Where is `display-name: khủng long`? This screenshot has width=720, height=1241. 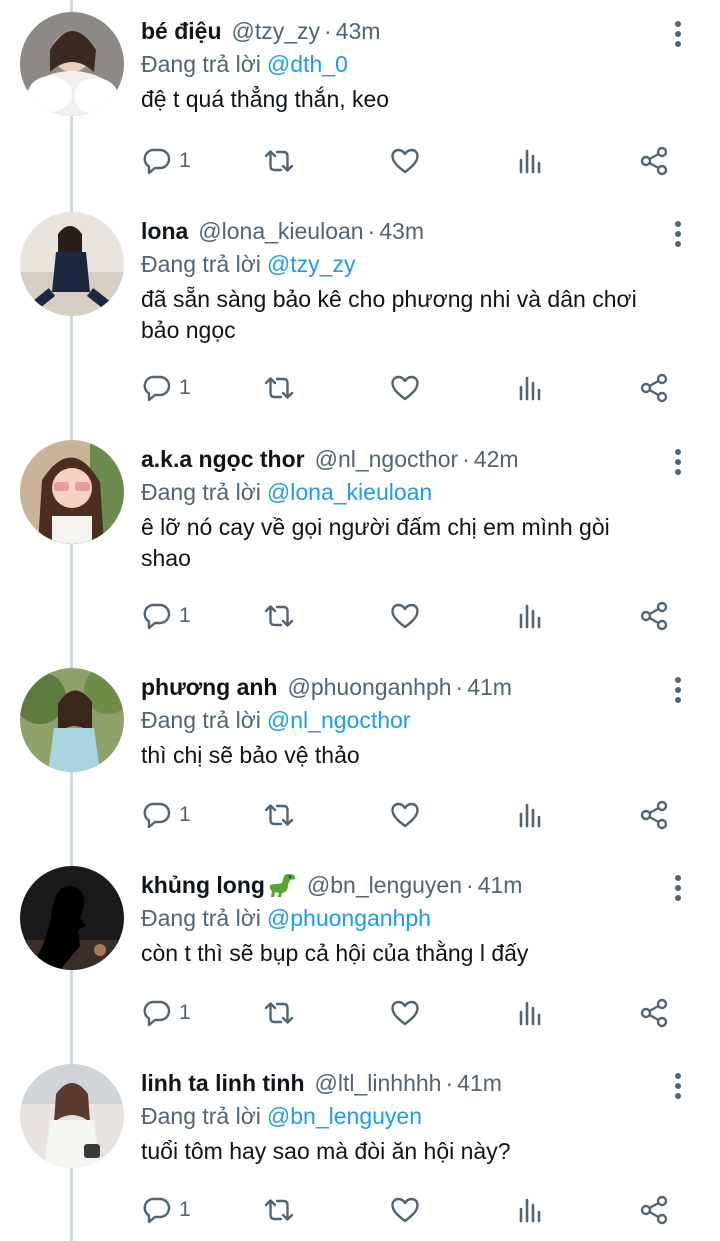 display-name: khủng long is located at coordinates (203, 885).